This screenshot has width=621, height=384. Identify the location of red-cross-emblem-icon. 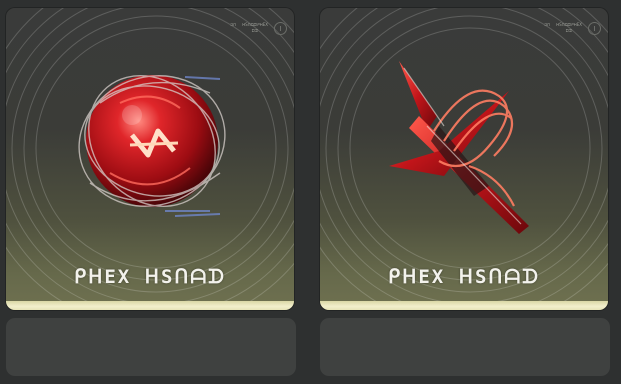
(459, 147).